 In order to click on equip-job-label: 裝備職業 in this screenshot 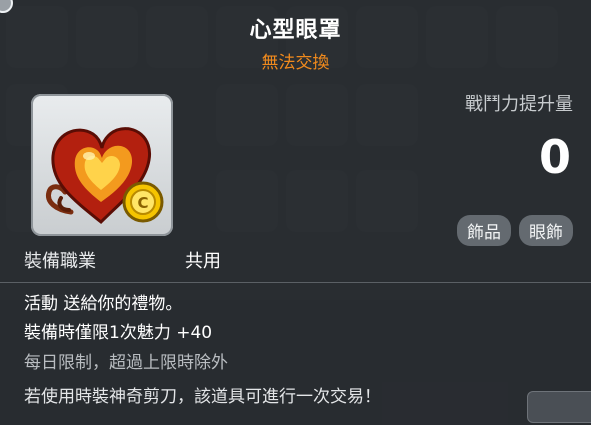, I will do `click(60, 261)`.